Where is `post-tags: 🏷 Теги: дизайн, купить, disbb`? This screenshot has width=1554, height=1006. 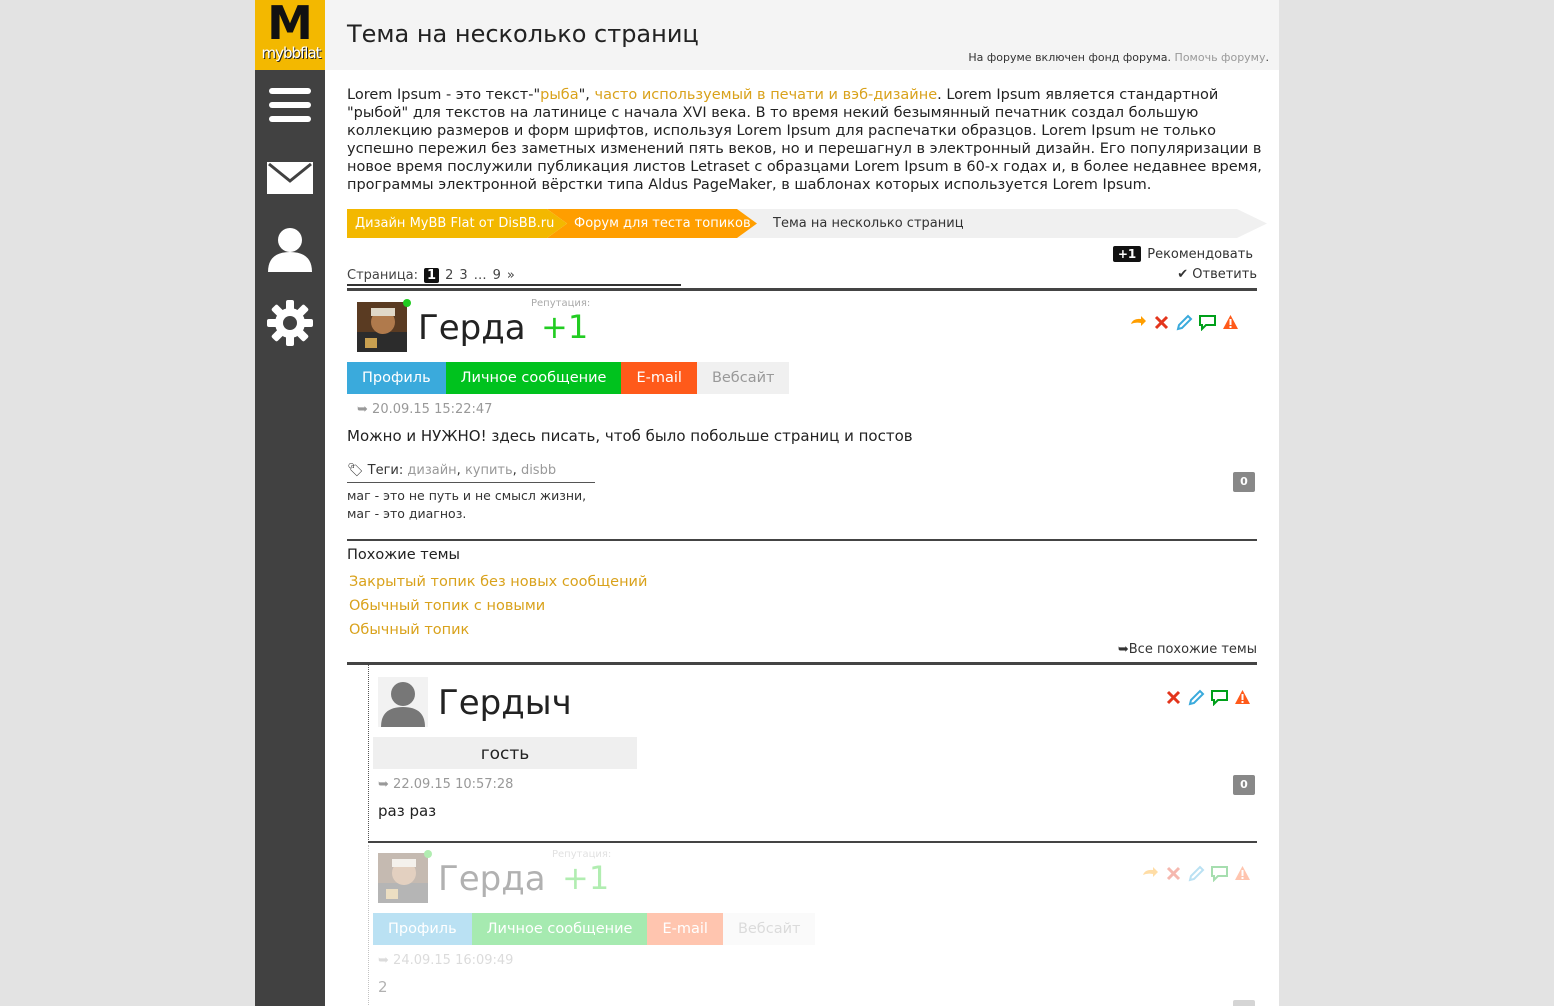 post-tags: 🏷 Теги: дизайн, купить, disbb is located at coordinates (471, 473).